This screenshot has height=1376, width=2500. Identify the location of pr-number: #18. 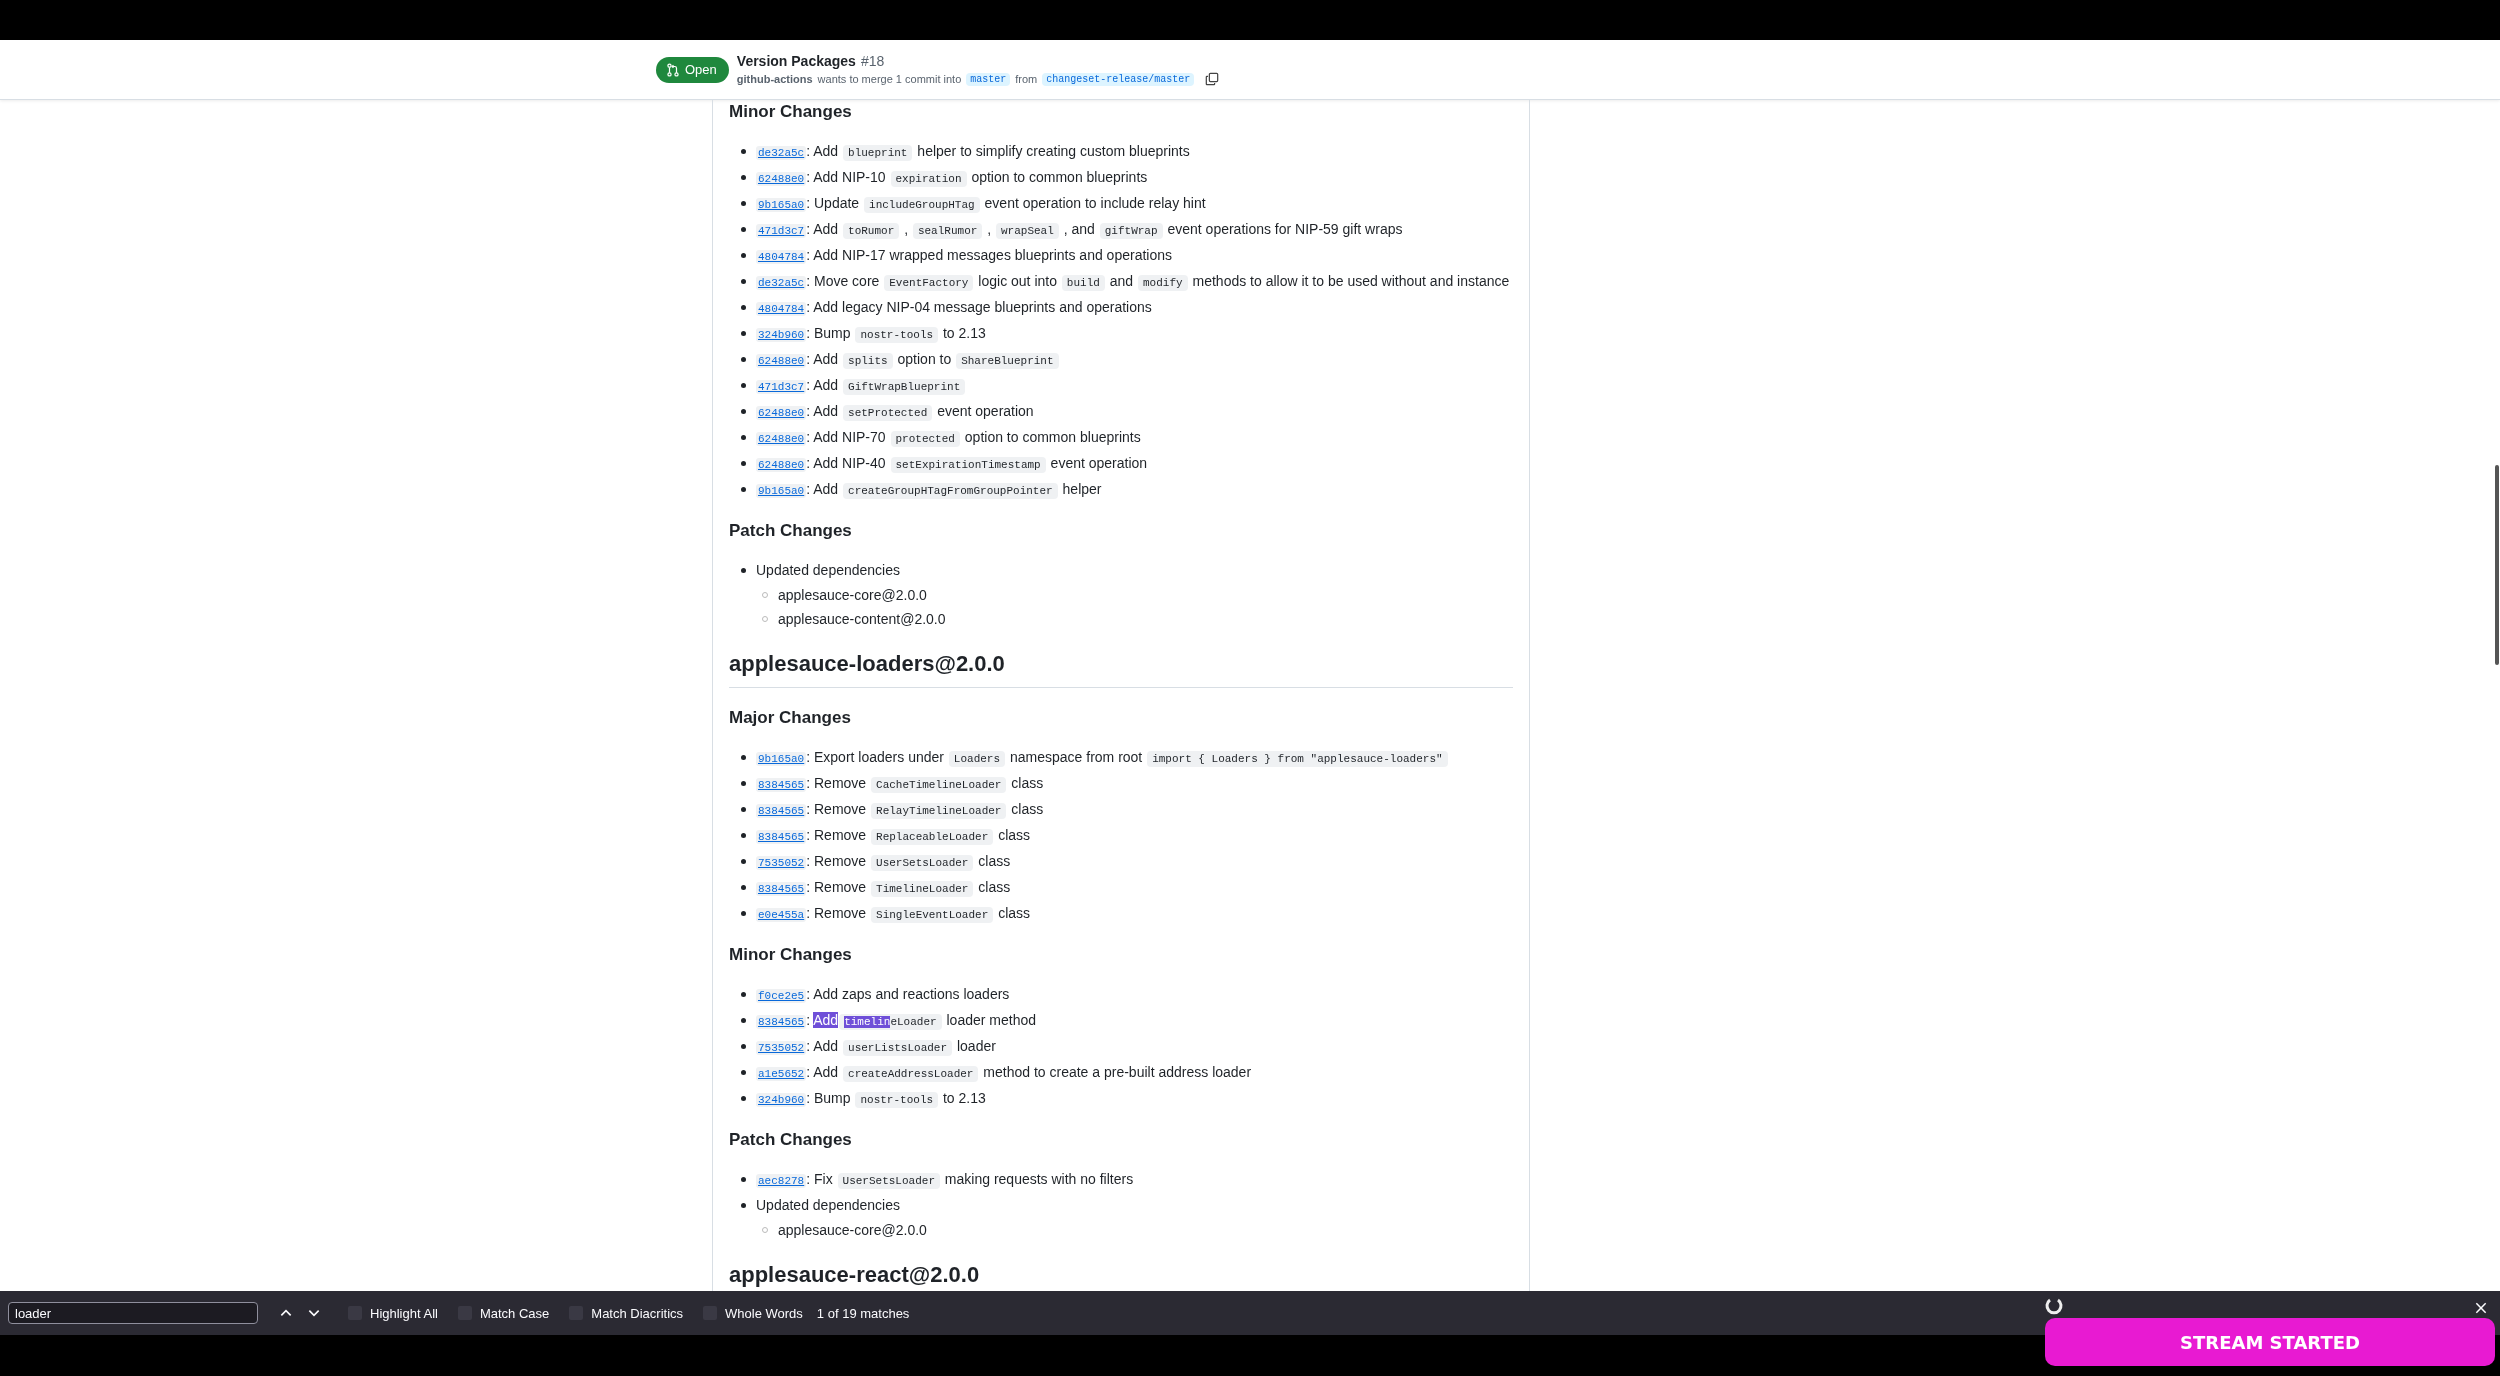
(872, 61).